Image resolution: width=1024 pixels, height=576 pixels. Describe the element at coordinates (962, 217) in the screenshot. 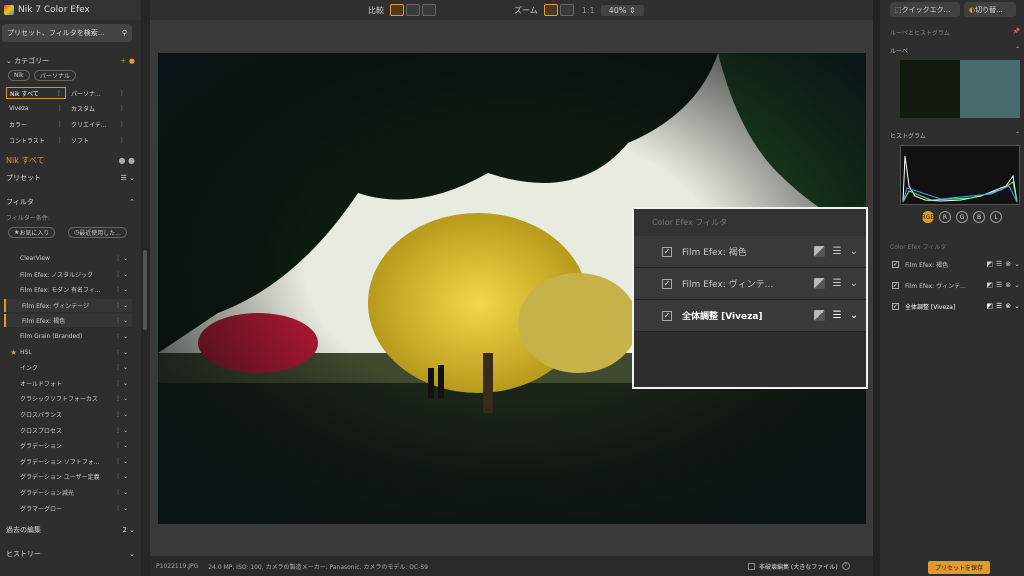

I see `channel-button: G` at that location.